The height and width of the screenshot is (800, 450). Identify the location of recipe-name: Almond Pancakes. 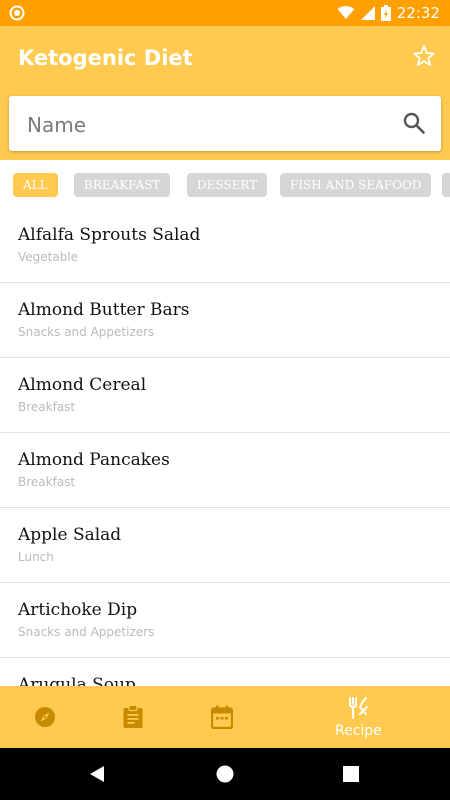
(94, 460).